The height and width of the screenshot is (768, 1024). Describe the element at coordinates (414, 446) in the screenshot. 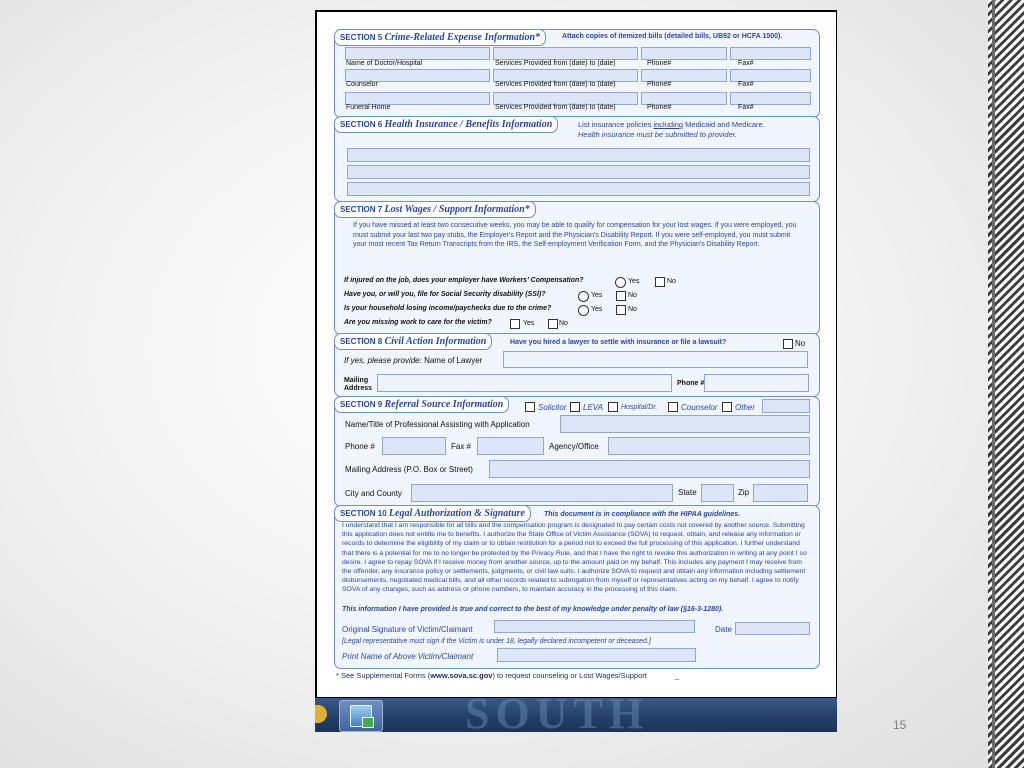

I see `referral-phone-field` at that location.